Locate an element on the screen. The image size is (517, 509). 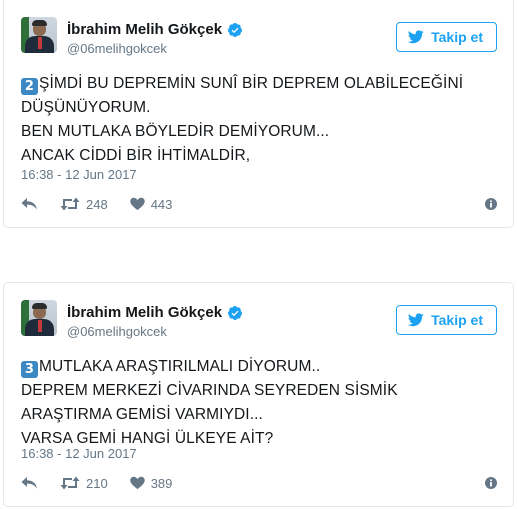
retweet-button: 210 is located at coordinates (84, 483).